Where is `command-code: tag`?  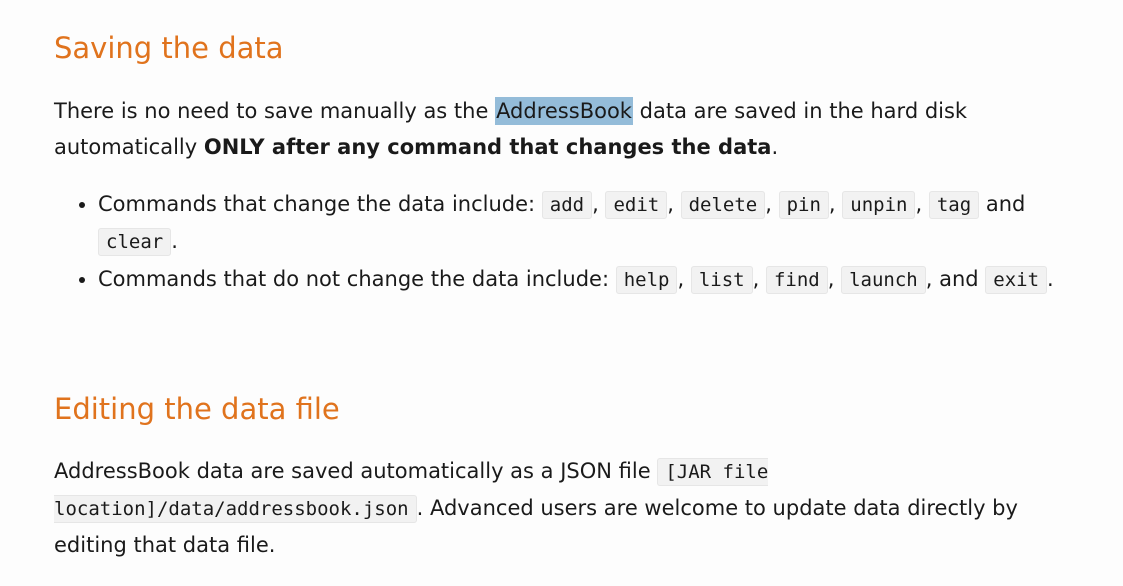 command-code: tag is located at coordinates (954, 205).